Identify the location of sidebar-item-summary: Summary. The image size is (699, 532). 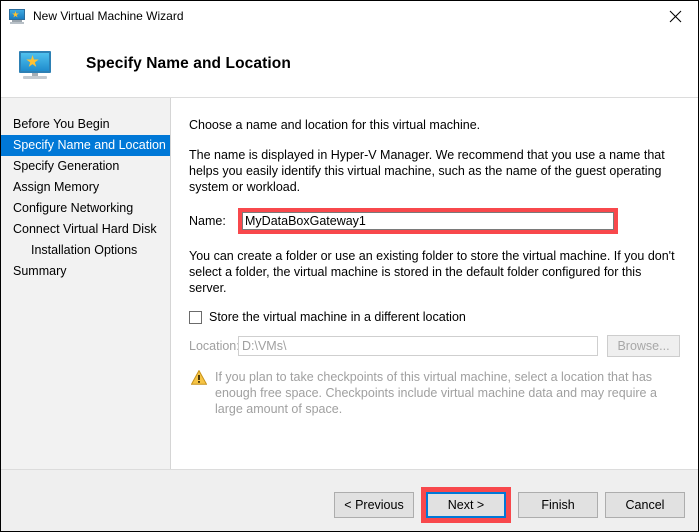
(85, 271).